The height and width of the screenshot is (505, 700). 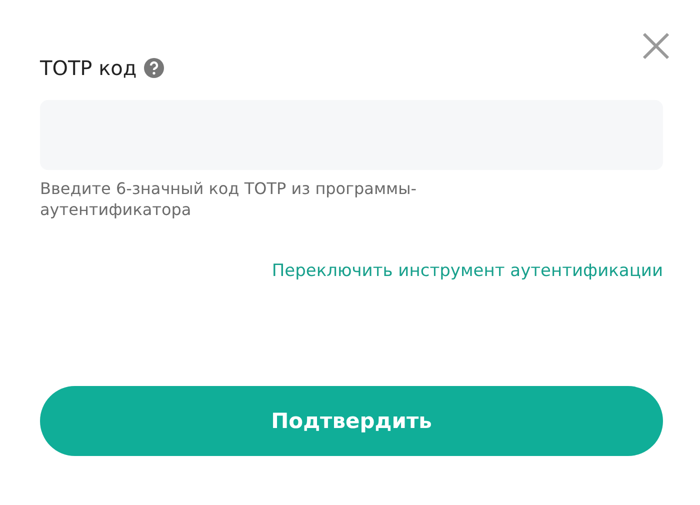 I want to click on close-icon, so click(x=656, y=46).